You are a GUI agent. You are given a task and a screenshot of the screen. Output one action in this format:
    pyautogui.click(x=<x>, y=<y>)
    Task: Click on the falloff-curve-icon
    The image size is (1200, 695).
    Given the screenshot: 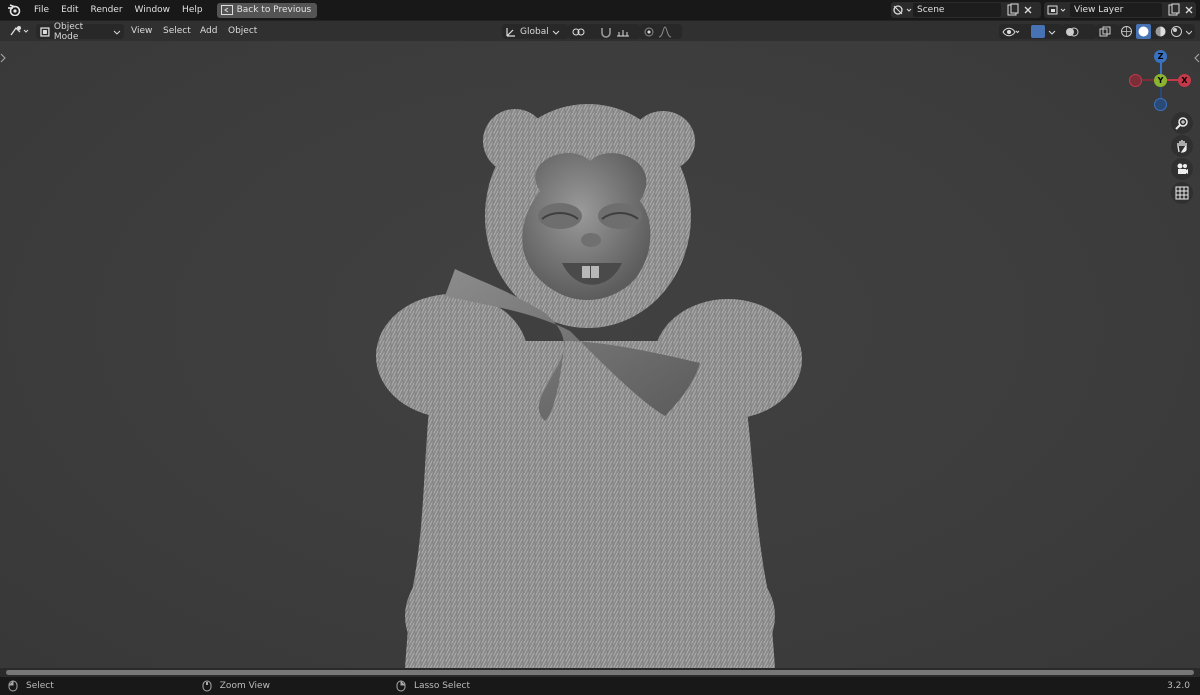 What is the action you would take?
    pyautogui.click(x=665, y=31)
    